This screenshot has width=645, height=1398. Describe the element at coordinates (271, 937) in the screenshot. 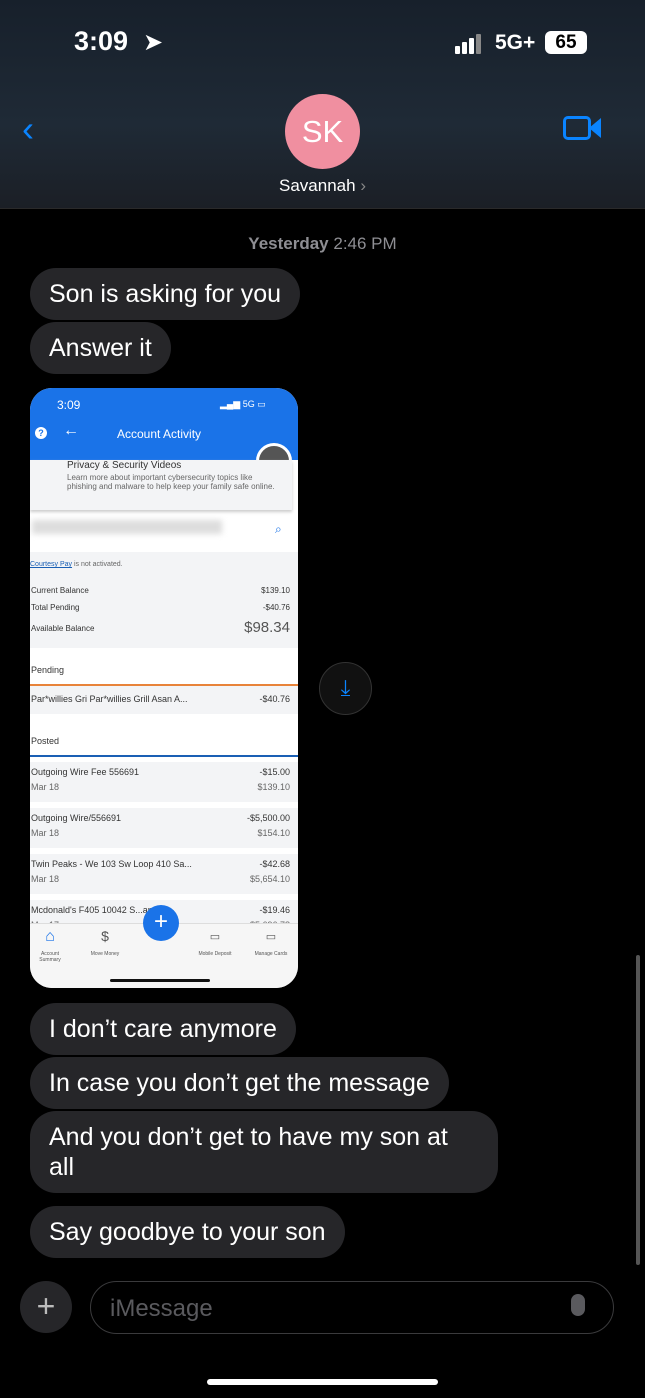

I see `card-icon: ▭` at that location.